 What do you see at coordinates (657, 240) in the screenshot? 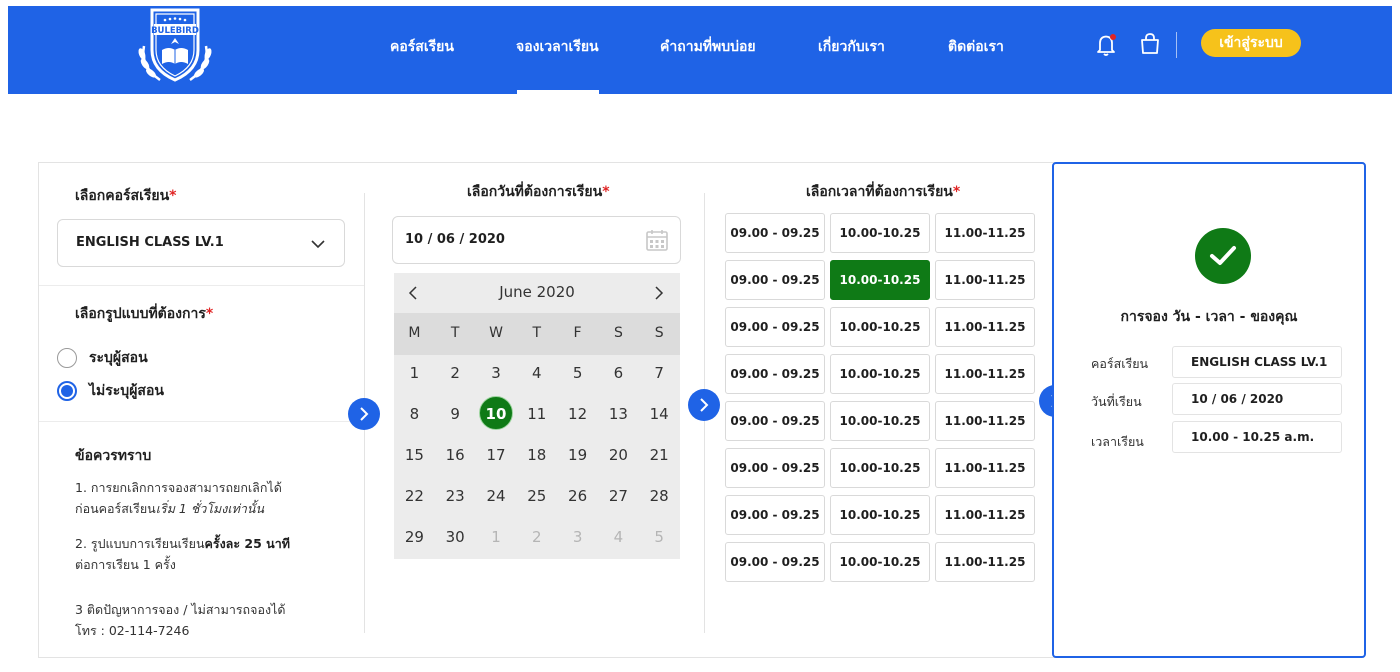
I see `calendar-icon` at bounding box center [657, 240].